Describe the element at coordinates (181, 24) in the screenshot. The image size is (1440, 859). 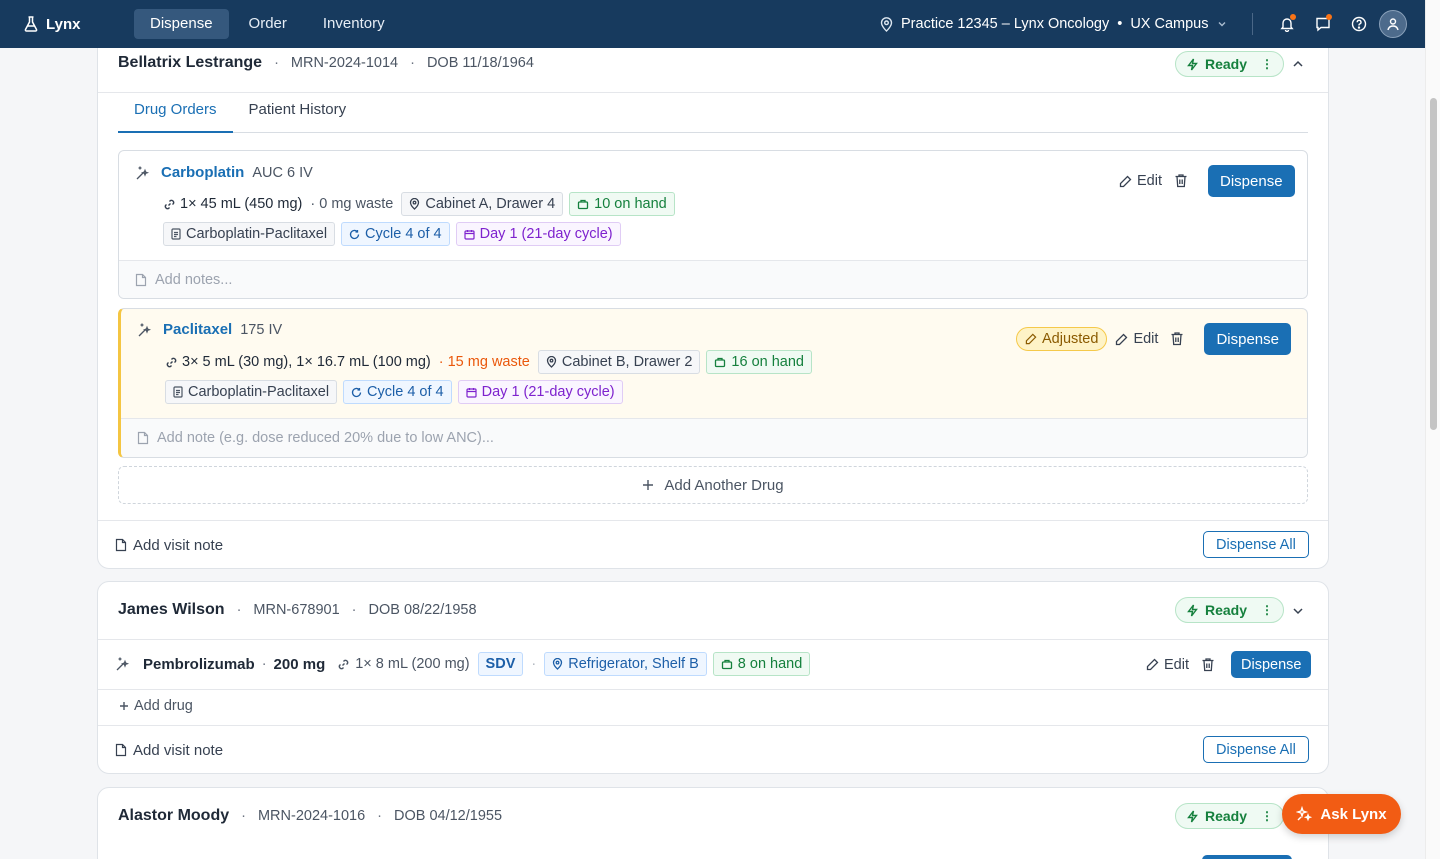
I see `nav-dispense: Dispense` at that location.